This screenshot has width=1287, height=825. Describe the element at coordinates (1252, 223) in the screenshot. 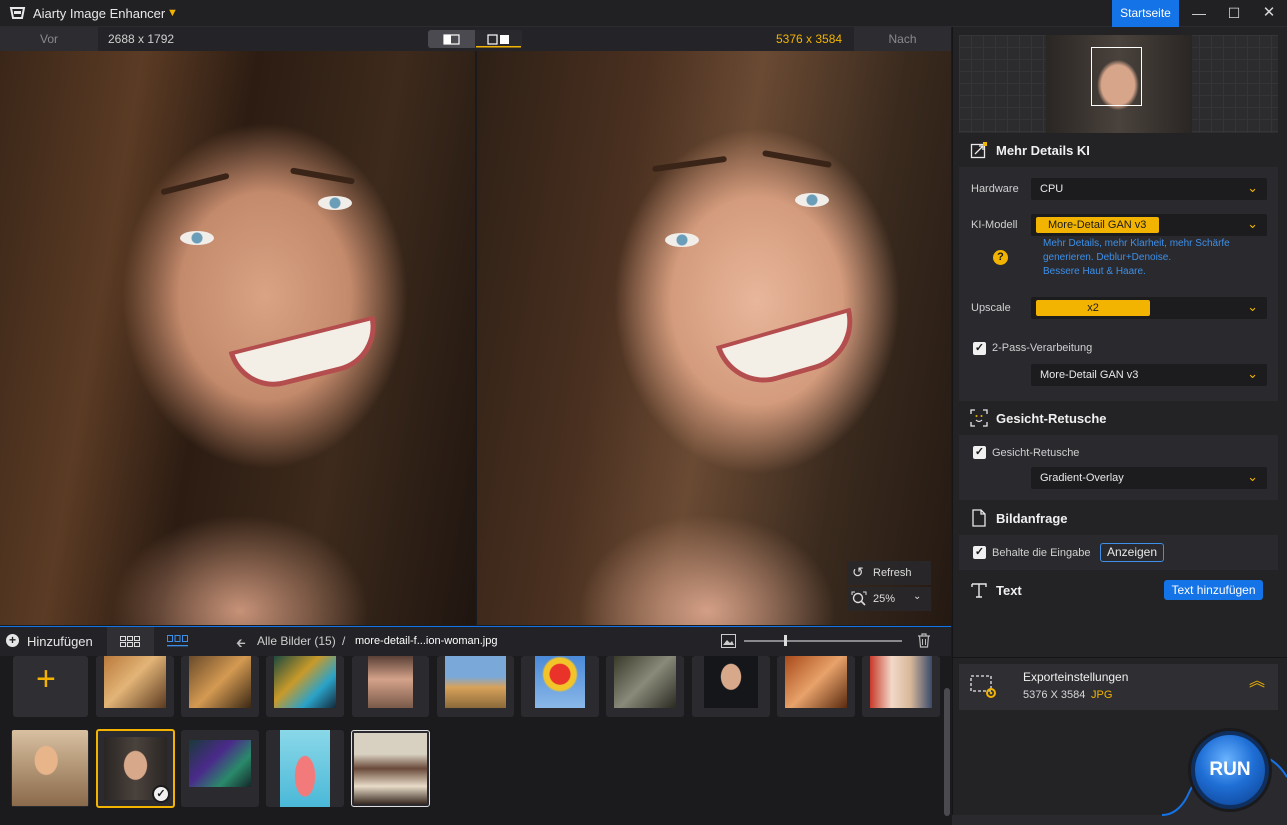

I see `chevron-down-icon: ⌄` at that location.